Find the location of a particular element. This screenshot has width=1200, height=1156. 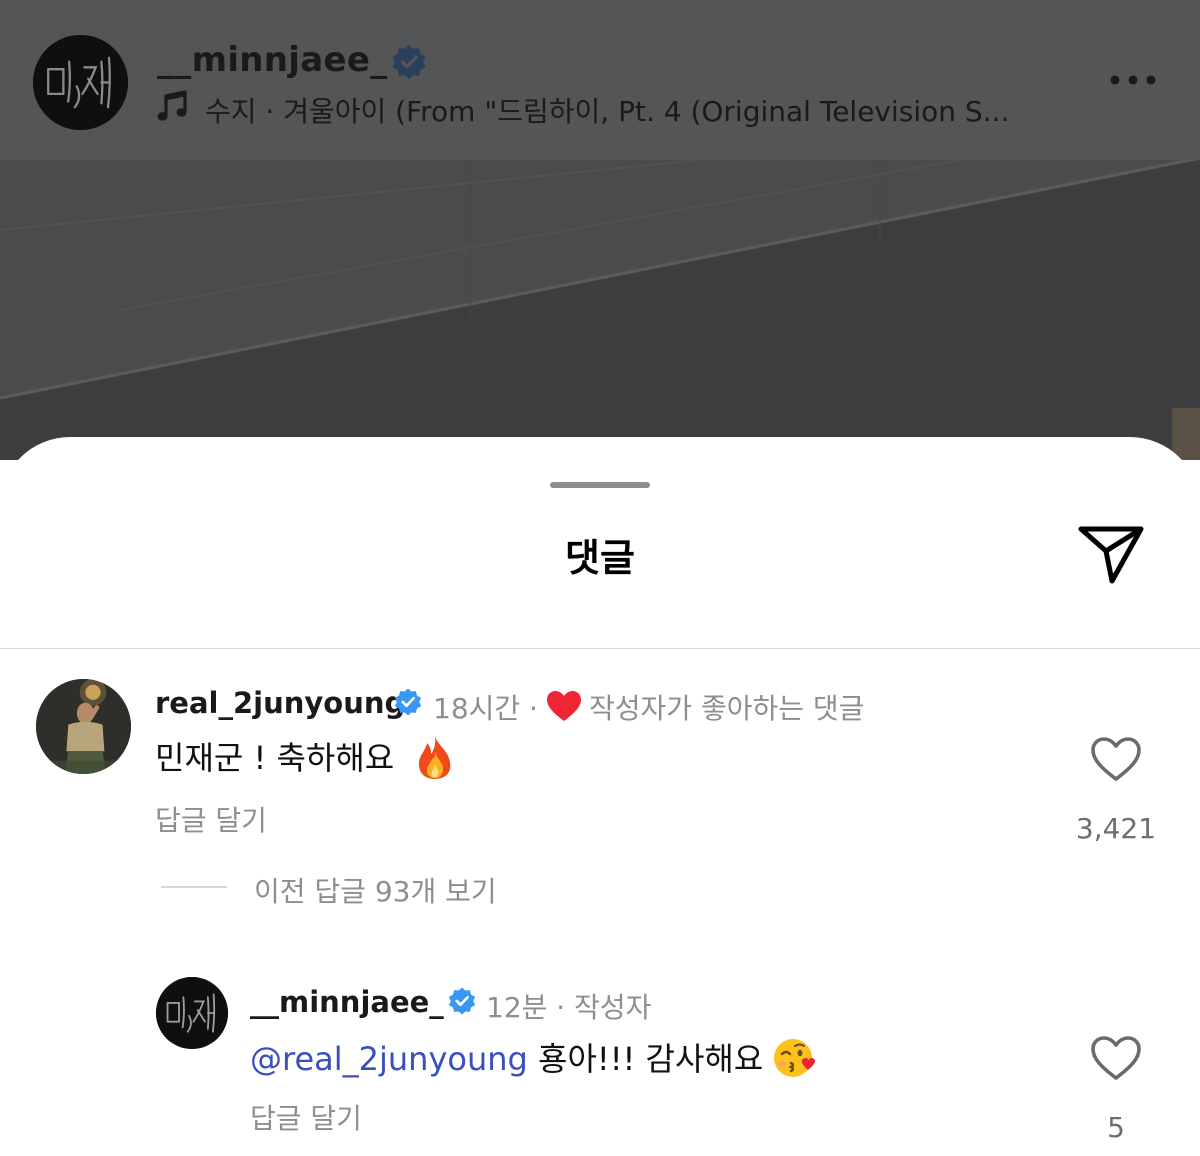

comment-meta: 18시간 · is located at coordinates (485, 707).